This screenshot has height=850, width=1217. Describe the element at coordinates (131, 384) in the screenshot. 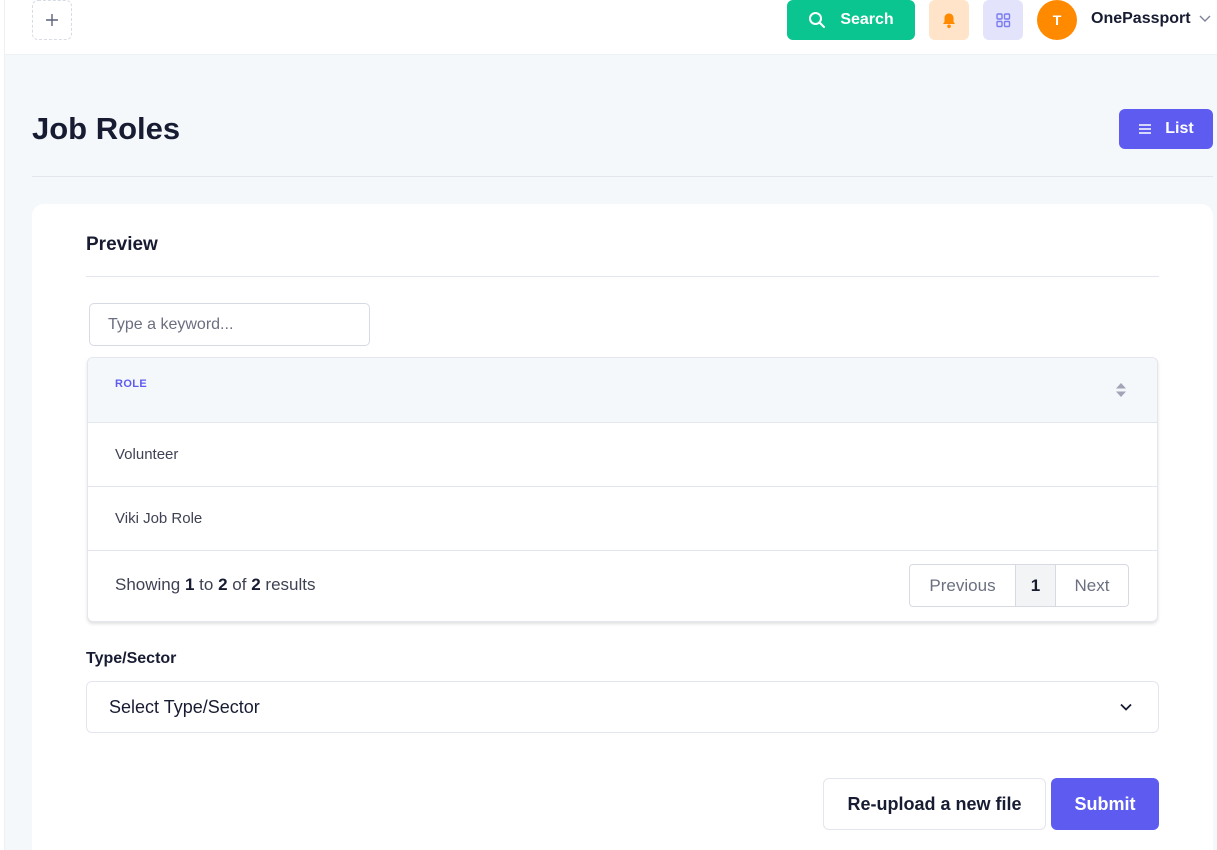

I see `column-header-role: ROLE` at that location.